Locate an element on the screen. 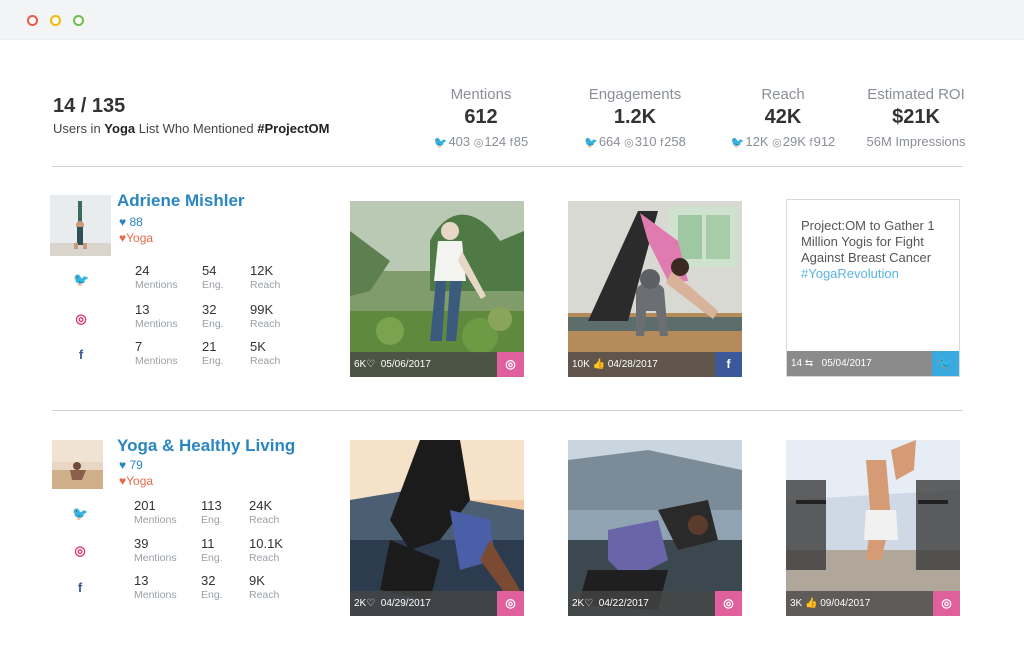 This screenshot has height=666, width=1024. stat-label: Estimated ROI is located at coordinates (916, 94).